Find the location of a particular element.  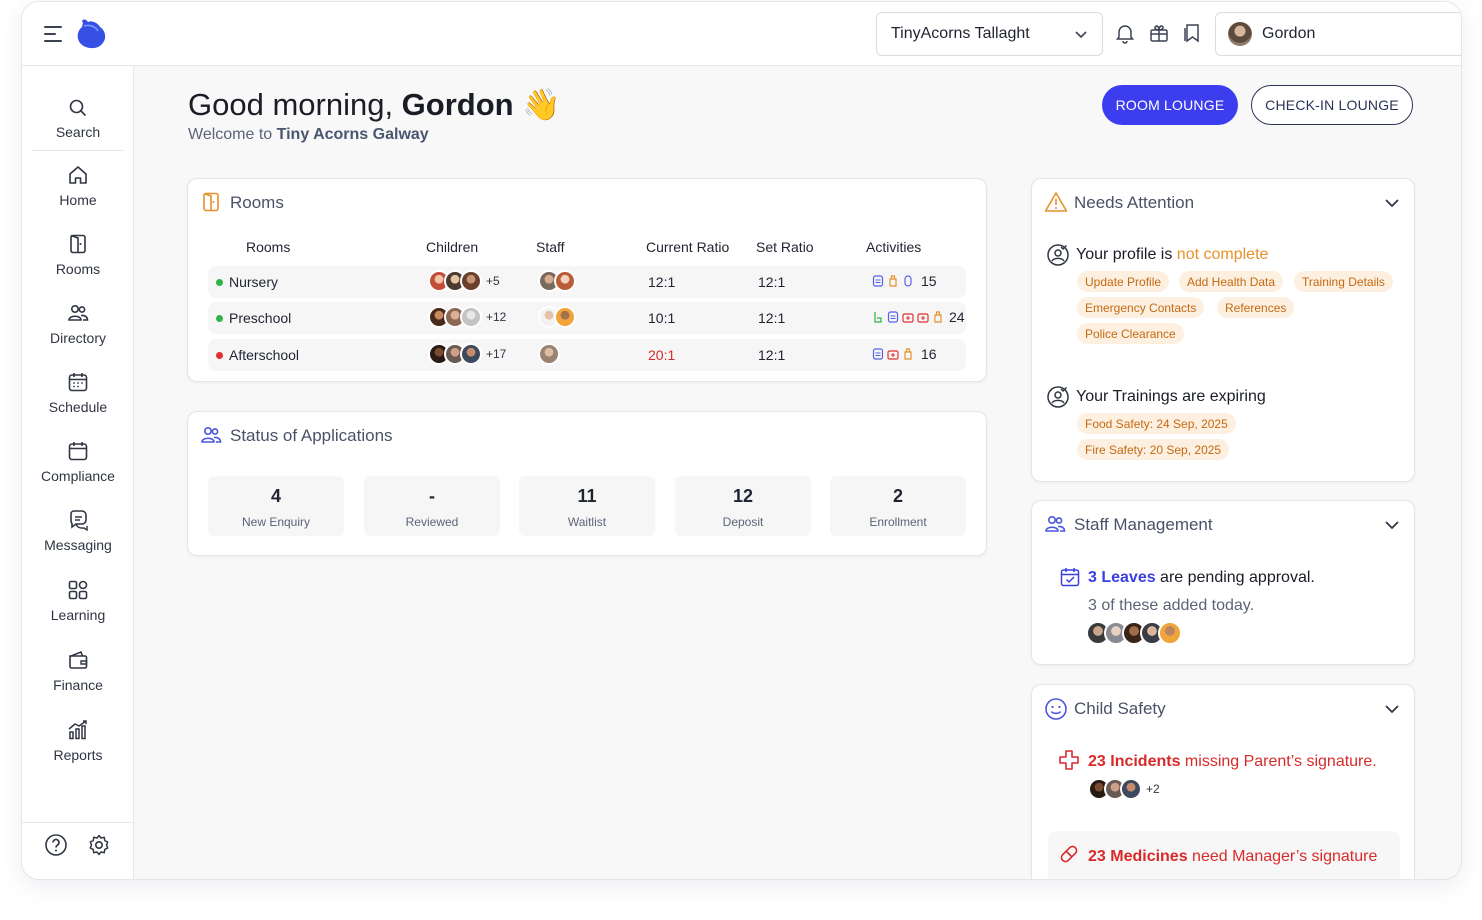

center-name: Tiny Acorns Galway is located at coordinates (352, 134).